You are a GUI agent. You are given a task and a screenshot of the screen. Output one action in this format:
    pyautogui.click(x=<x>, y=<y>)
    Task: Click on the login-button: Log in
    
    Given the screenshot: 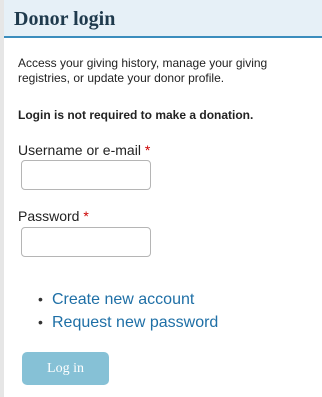 What is the action you would take?
    pyautogui.click(x=65, y=368)
    